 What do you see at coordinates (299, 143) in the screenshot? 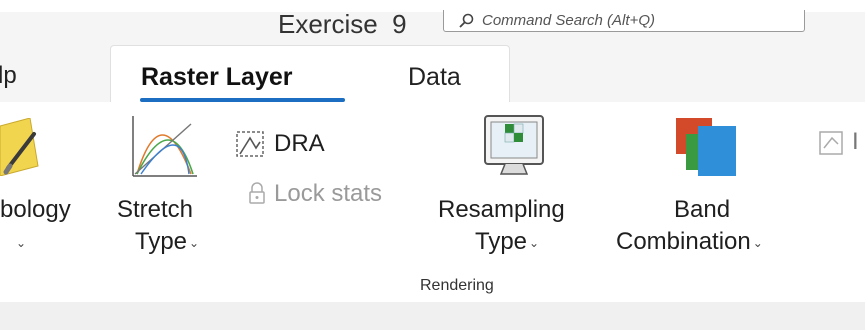
I see `dra-label: DRA` at bounding box center [299, 143].